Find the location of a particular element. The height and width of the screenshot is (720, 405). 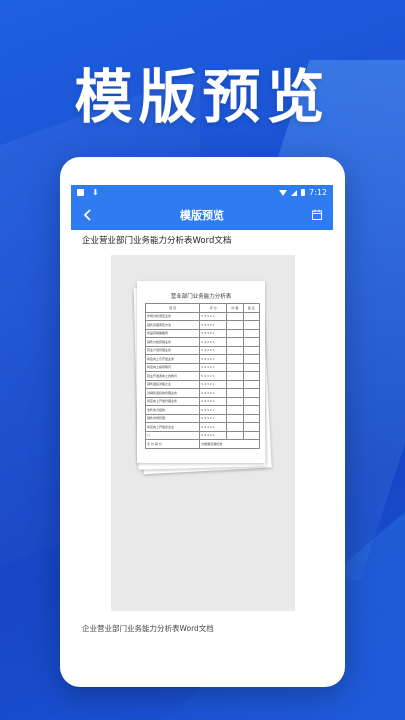

sheet-row: 销售管理调查方法 5 4 3 2 1 is located at coordinates (202, 325).